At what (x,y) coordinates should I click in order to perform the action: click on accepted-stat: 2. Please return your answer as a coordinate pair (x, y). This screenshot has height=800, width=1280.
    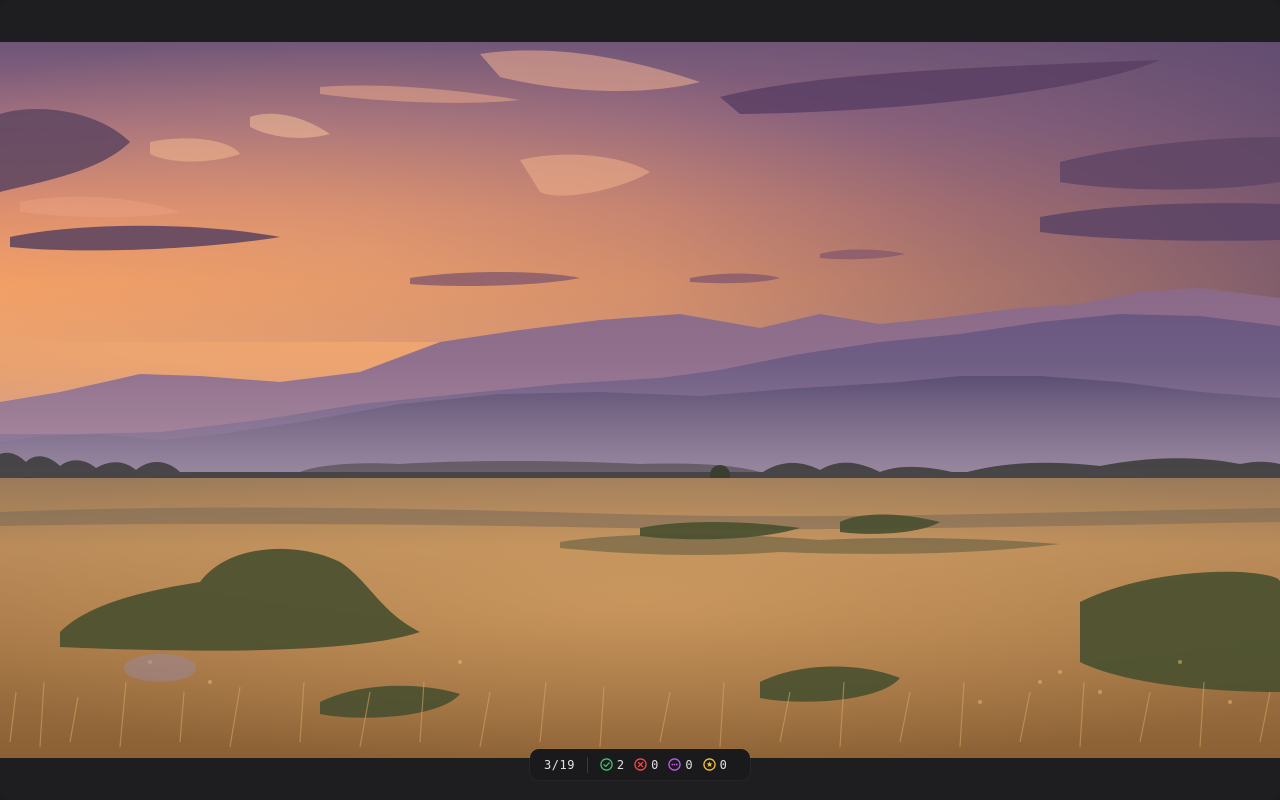
    Looking at the image, I should click on (612, 765).